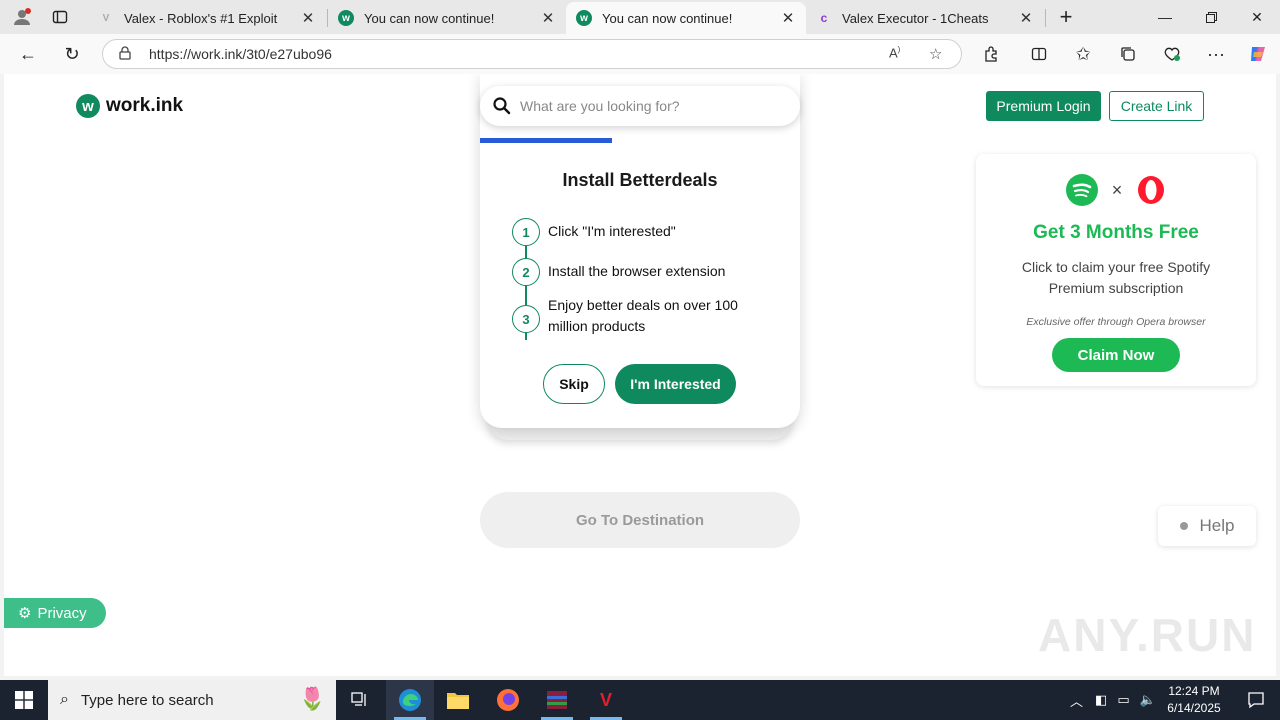 The width and height of the screenshot is (1280, 720). What do you see at coordinates (240, 54) in the screenshot?
I see `url-text: https://work.ink/3t0/e27ubo96` at bounding box center [240, 54].